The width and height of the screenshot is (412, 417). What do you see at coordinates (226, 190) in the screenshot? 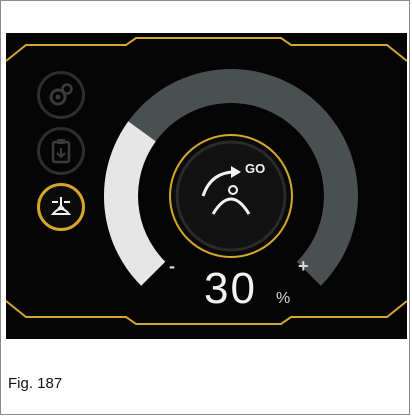
I see `lift-arrow-icon` at bounding box center [226, 190].